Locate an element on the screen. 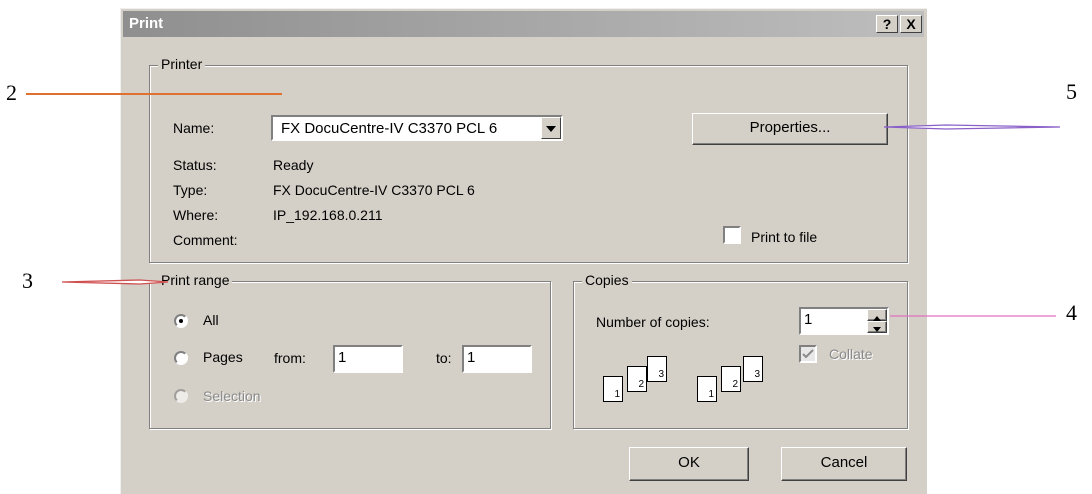 Image resolution: width=1092 pixels, height=494 pixels. where-label: Where: is located at coordinates (196, 215).